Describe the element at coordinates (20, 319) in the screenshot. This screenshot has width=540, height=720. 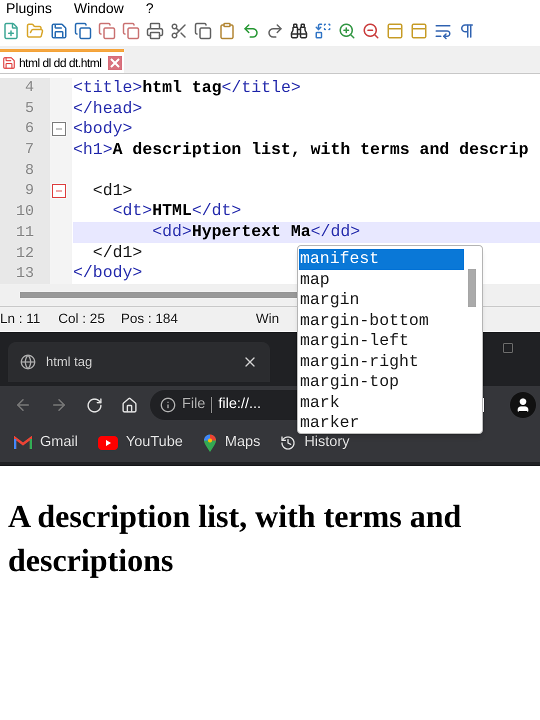
I see `status-text: Ln : 11` at that location.